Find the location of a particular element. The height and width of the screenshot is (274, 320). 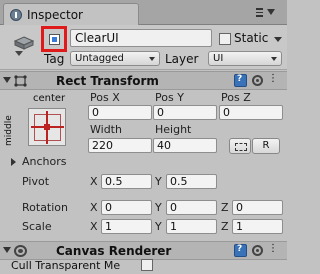

pivot-y-field: 0.5 is located at coordinates (191, 181).